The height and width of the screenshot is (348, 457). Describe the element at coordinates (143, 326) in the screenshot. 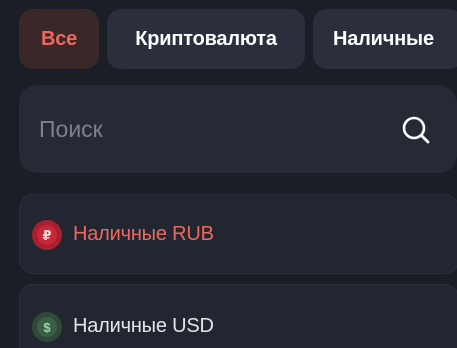

I see `currency-item-label: Наличные USD` at that location.